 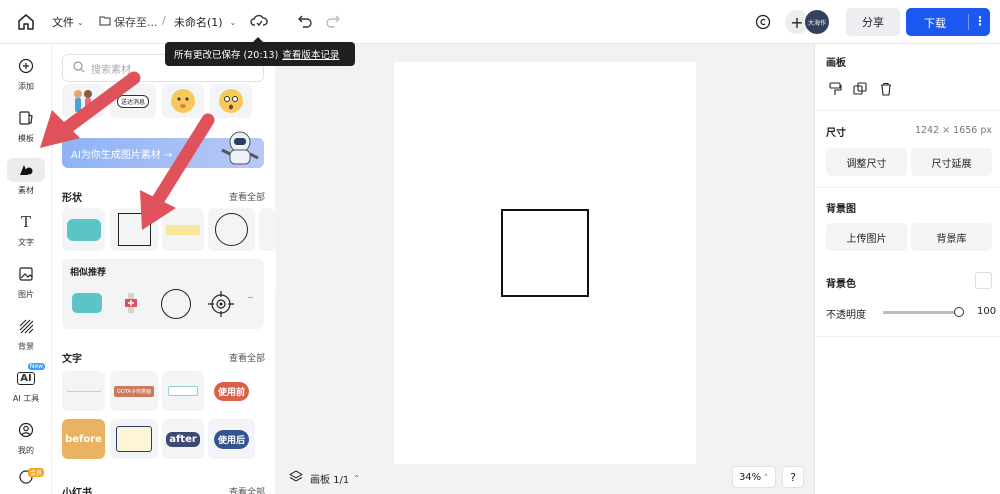 What do you see at coordinates (959, 312) in the screenshot?
I see `opacity-slider-handle` at bounding box center [959, 312].